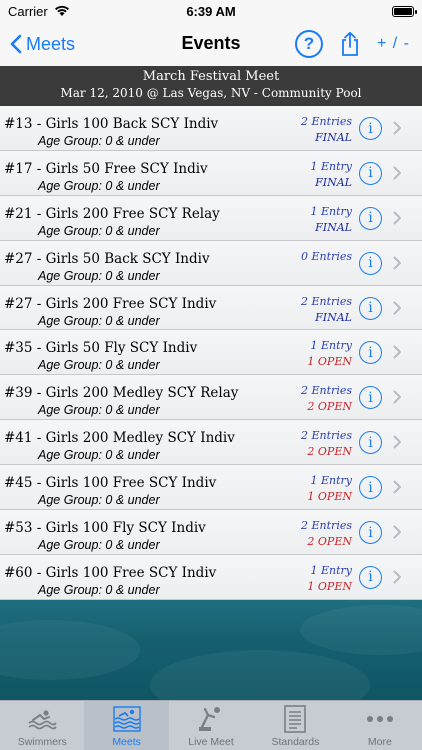  Describe the element at coordinates (16, 44) in the screenshot. I see `chevron-left-icon` at that location.